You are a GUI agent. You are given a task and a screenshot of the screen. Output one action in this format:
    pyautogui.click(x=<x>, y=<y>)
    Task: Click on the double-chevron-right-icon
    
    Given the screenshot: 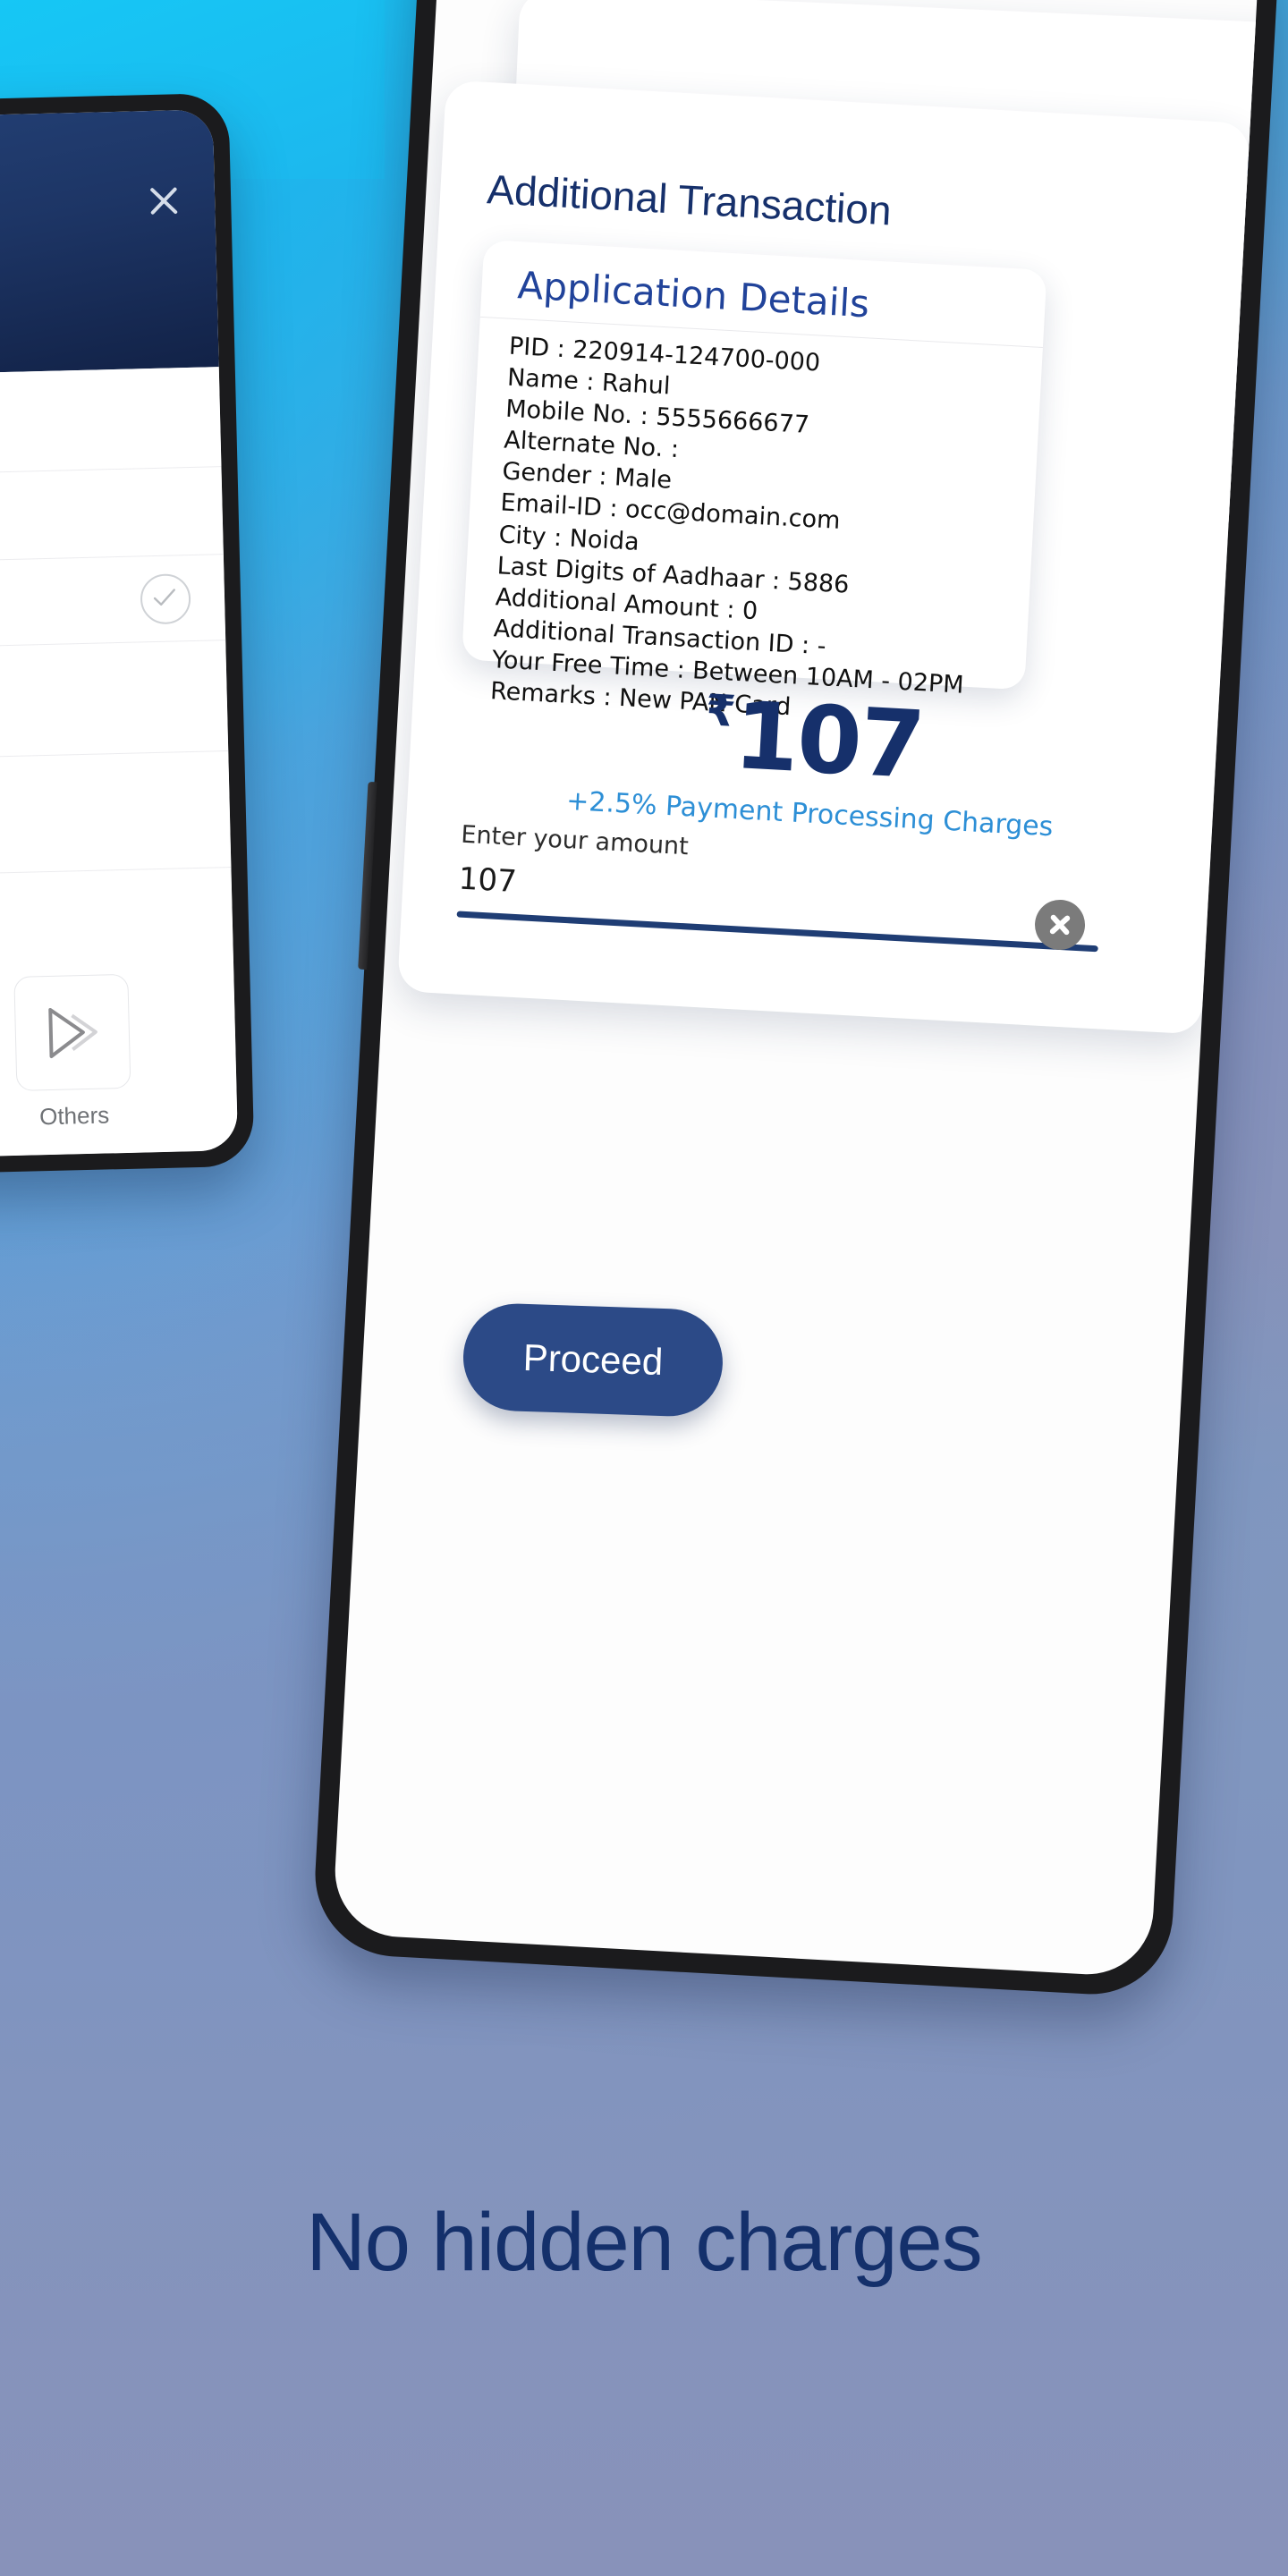 What is the action you would take?
    pyautogui.click(x=72, y=1032)
    